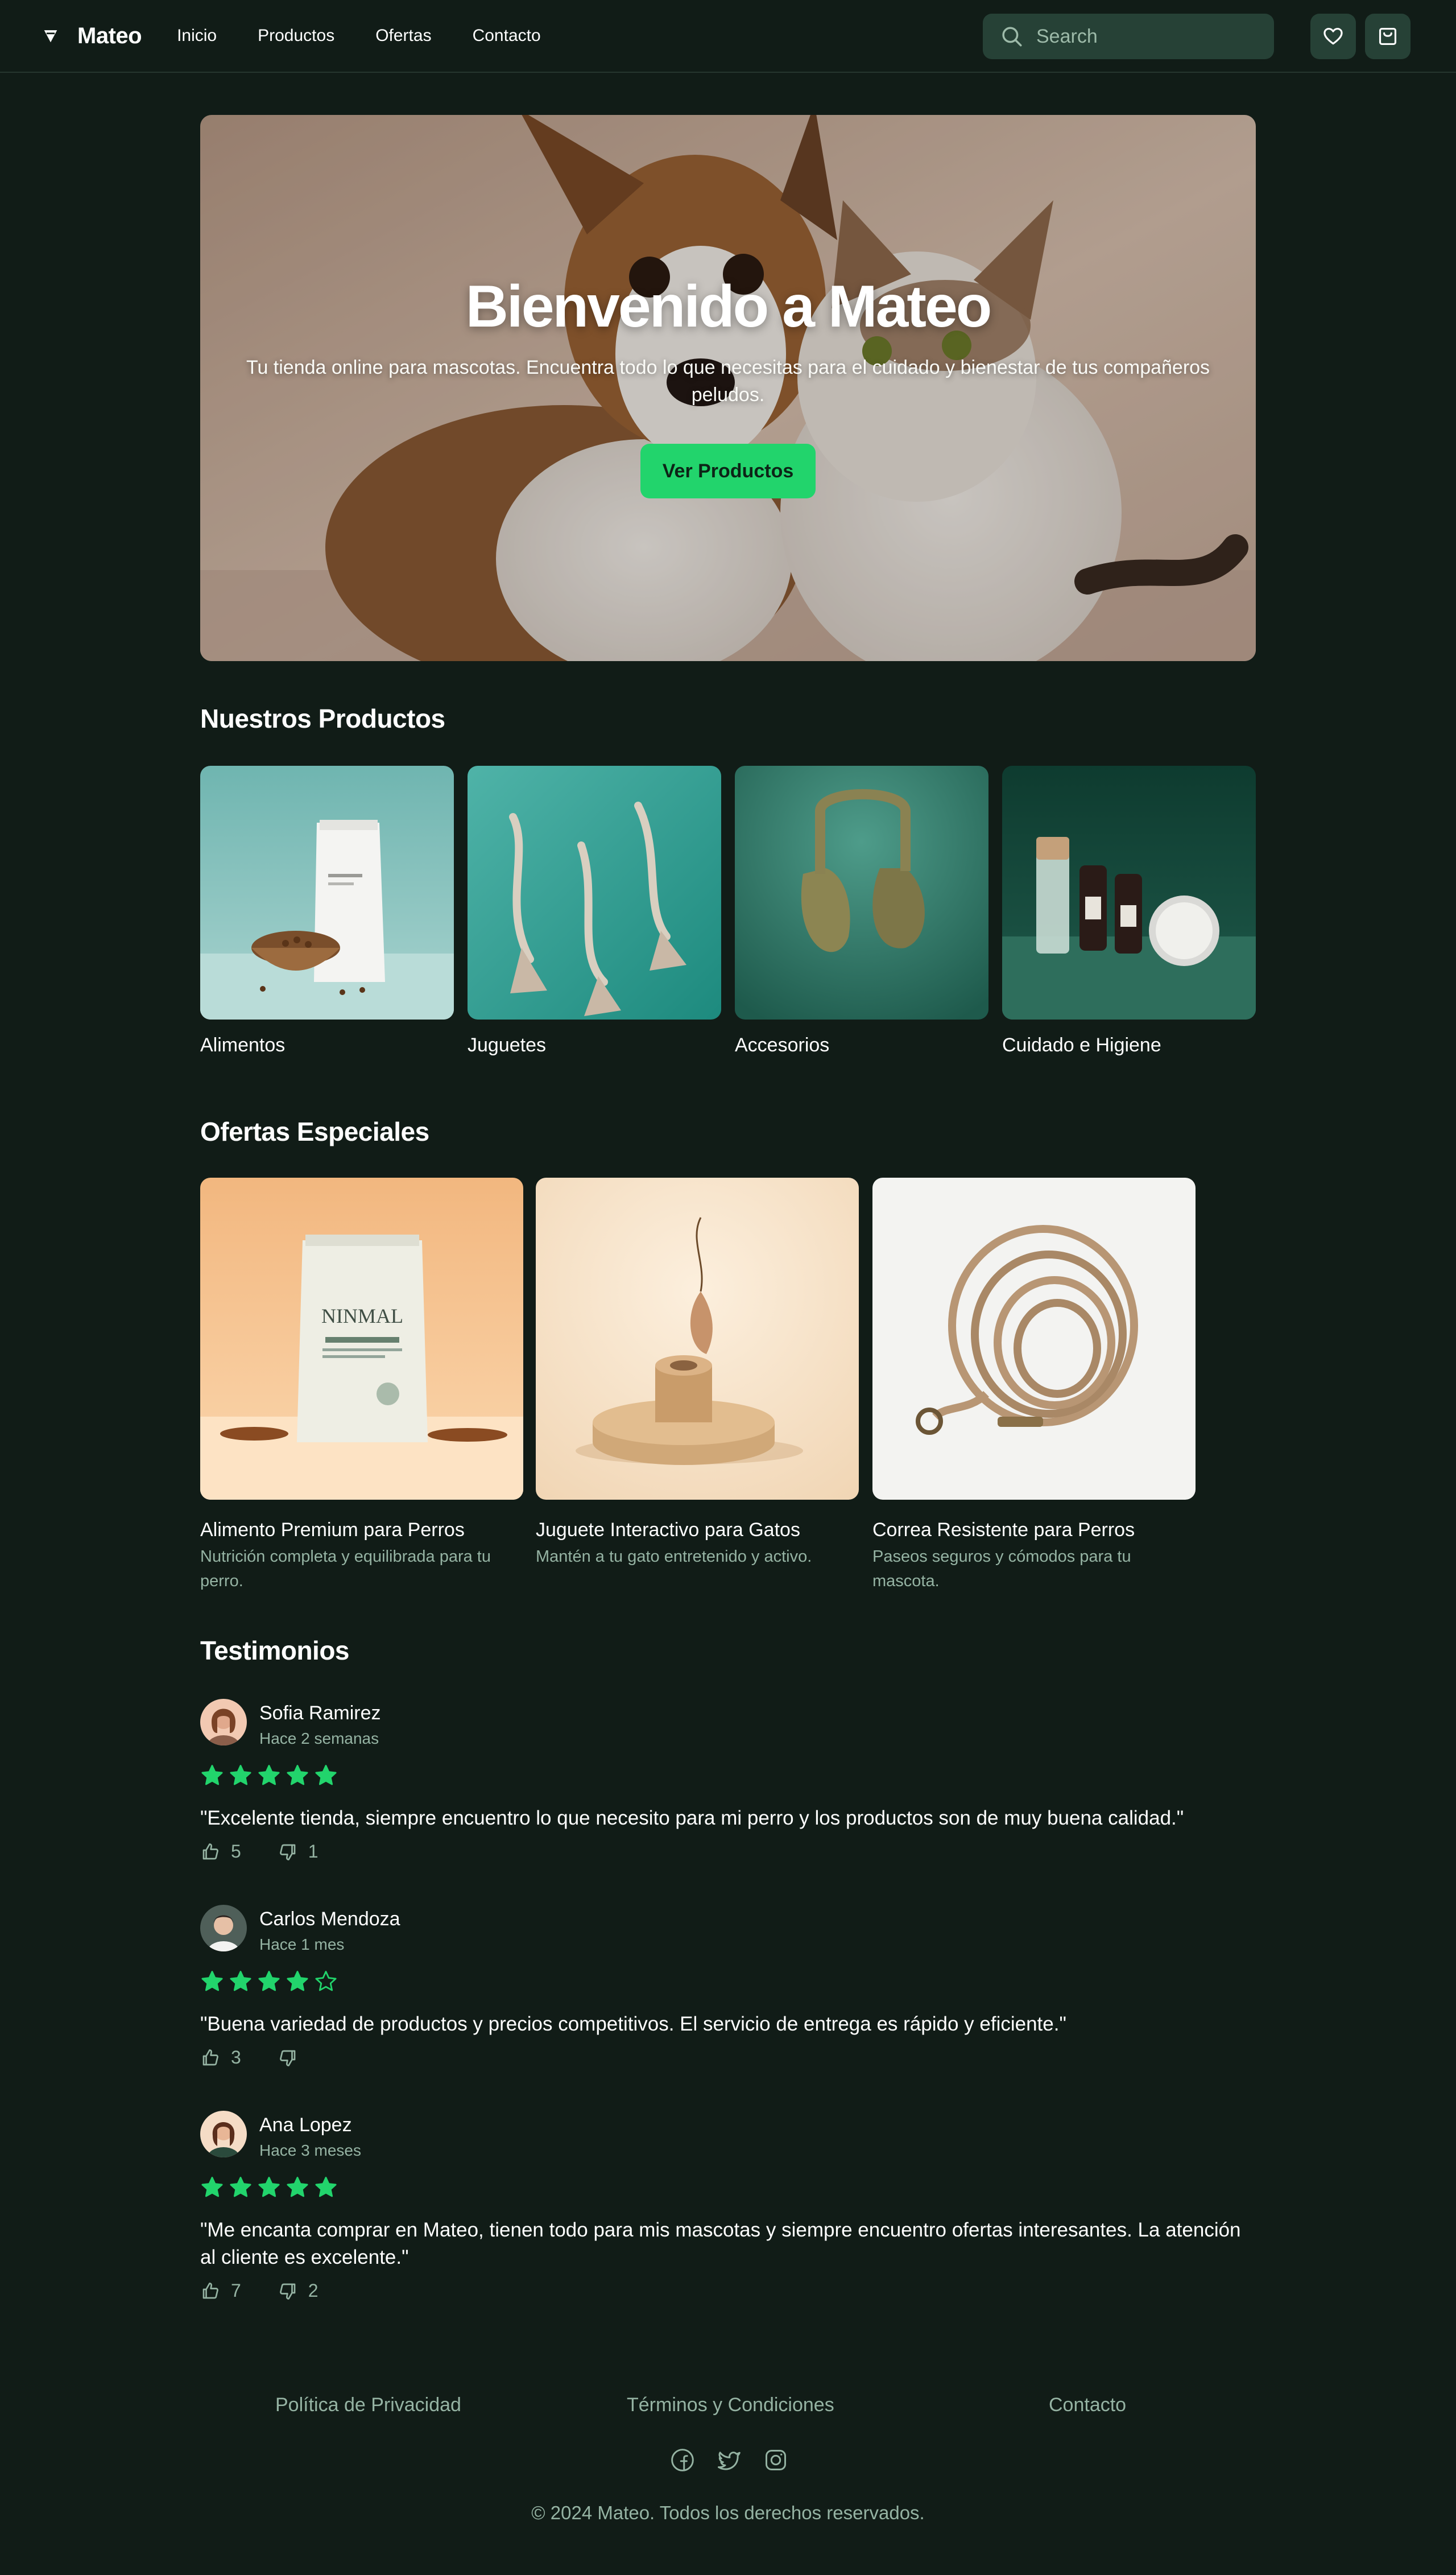 Image resolution: width=1456 pixels, height=2575 pixels. What do you see at coordinates (507, 1045) in the screenshot?
I see `category-label: Juguetes` at bounding box center [507, 1045].